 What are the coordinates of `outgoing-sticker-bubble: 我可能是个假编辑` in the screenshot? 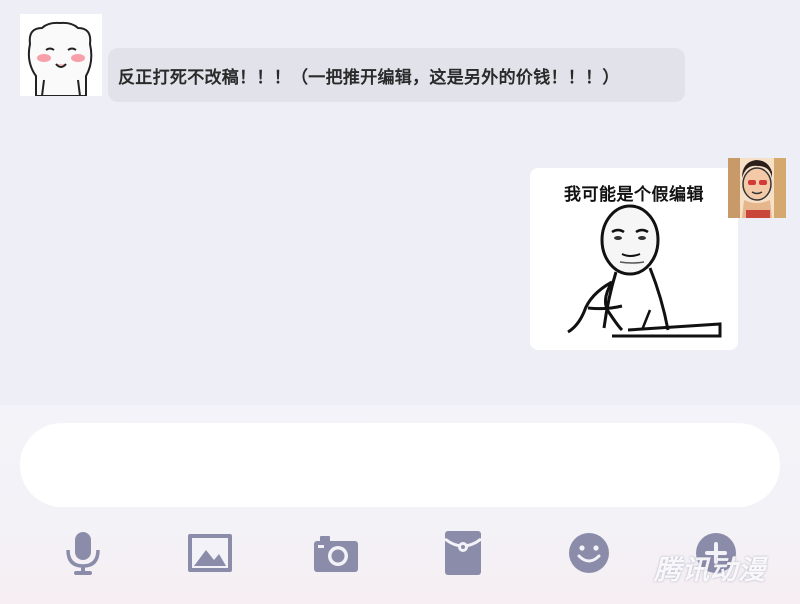 It's located at (634, 259).